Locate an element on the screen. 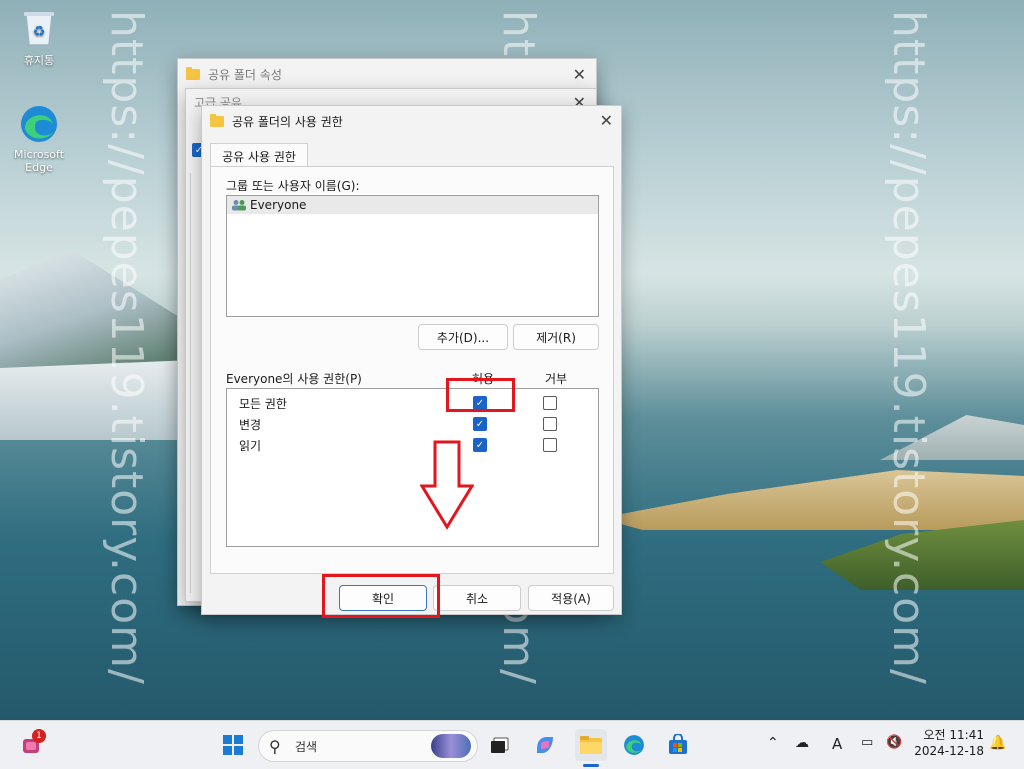  user-name: Everyone is located at coordinates (278, 205).